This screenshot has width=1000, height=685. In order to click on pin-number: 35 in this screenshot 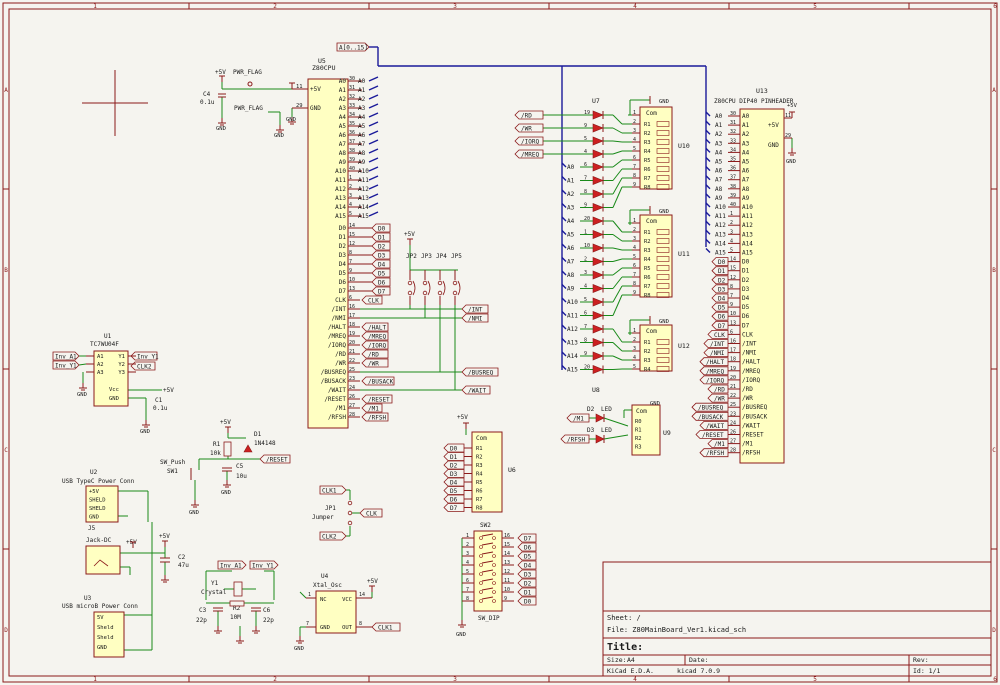, I will do `click(733, 160)`.